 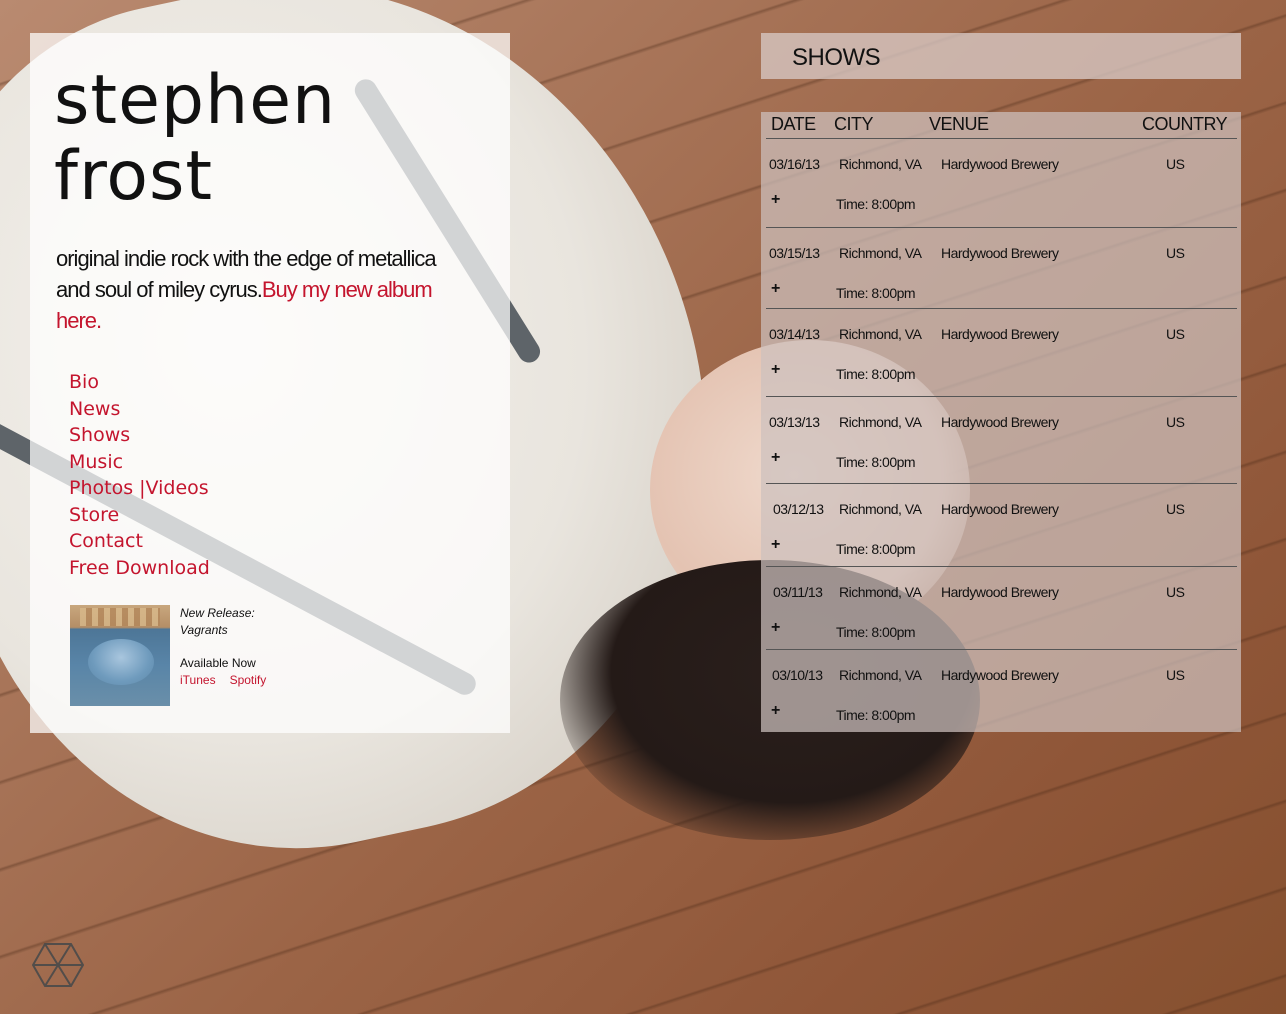 What do you see at coordinates (218, 663) in the screenshot?
I see `availability-text: Available Now` at bounding box center [218, 663].